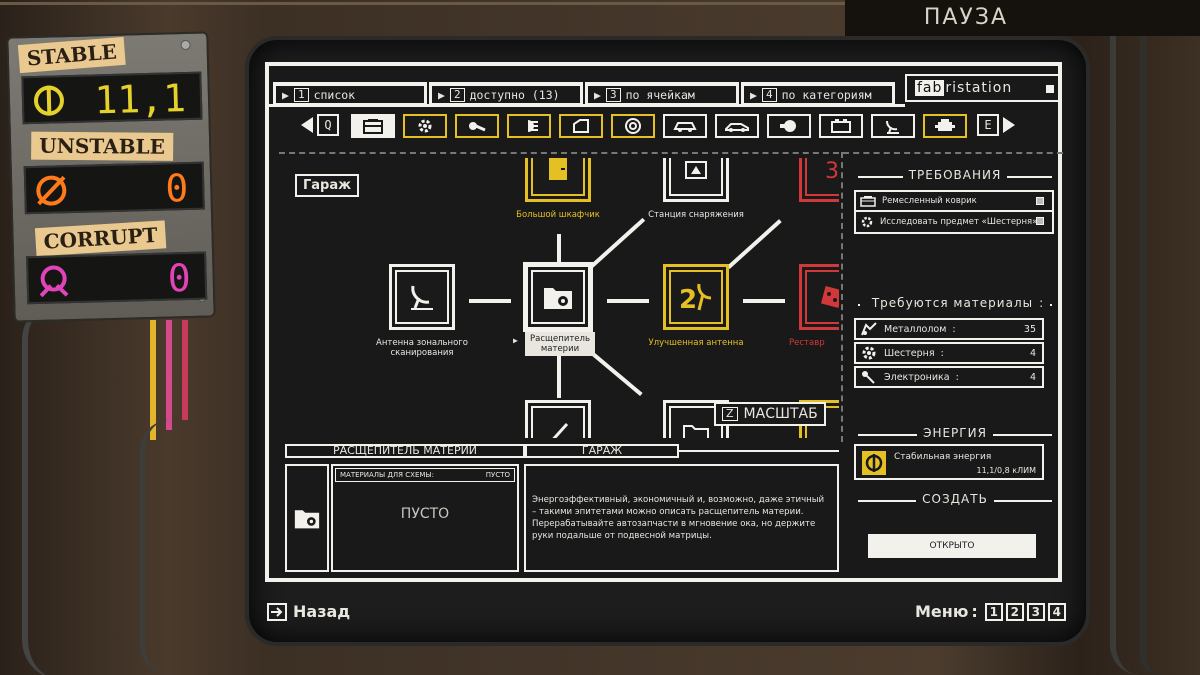 The width and height of the screenshot is (1200, 675). I want to click on category-door, so click(581, 126).